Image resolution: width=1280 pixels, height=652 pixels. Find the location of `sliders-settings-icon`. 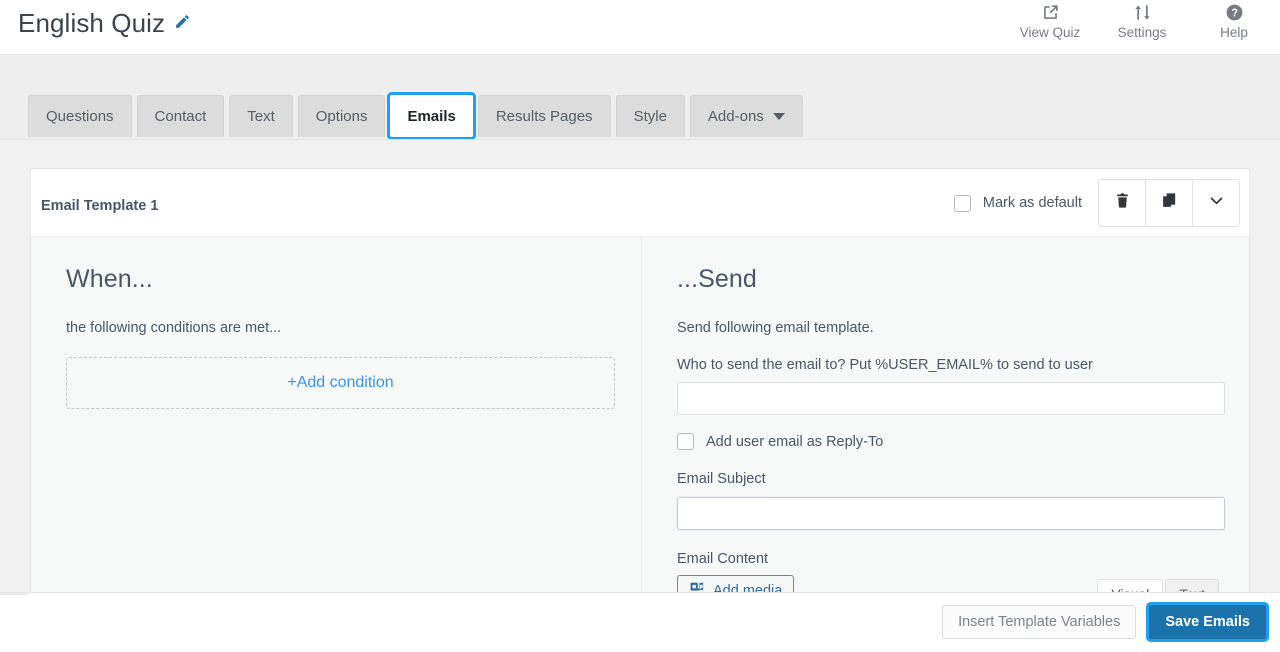

sliders-settings-icon is located at coordinates (1142, 12).